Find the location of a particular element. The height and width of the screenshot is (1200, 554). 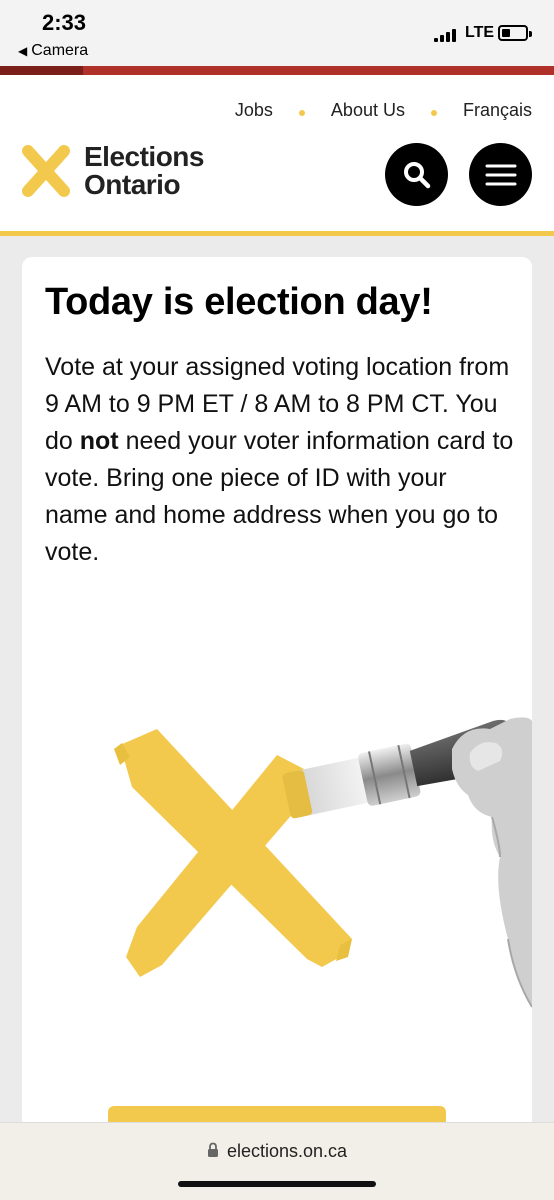

logo-line-2: Ontario is located at coordinates (132, 184).